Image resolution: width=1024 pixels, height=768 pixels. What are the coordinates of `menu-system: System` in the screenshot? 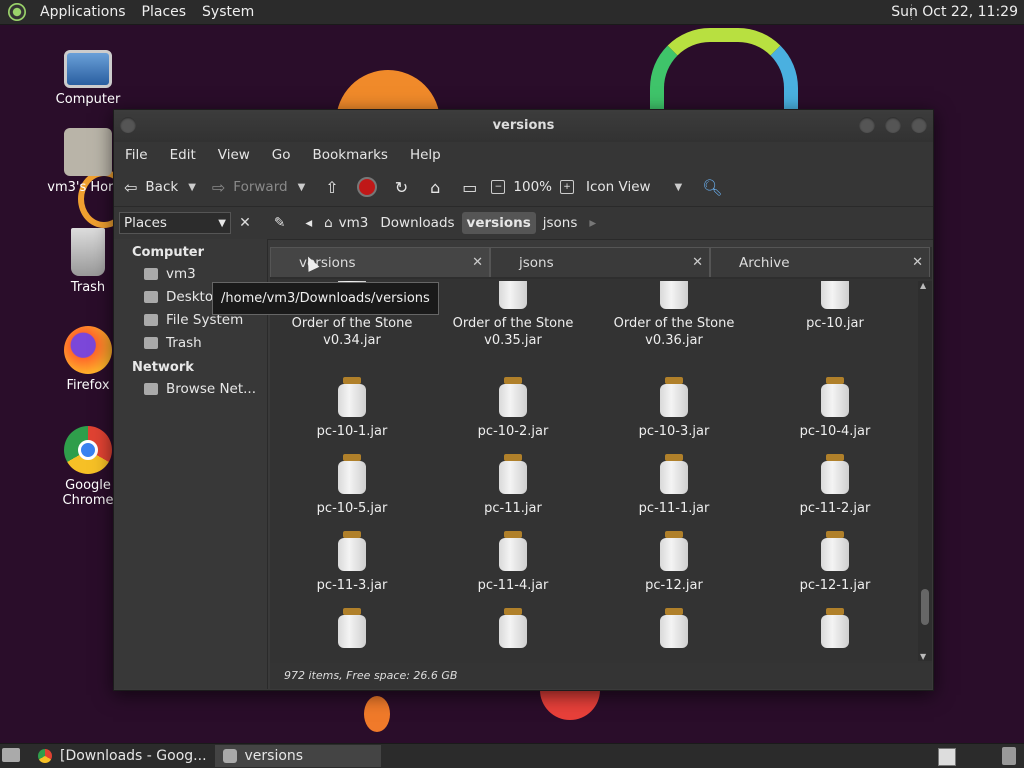 It's located at (228, 12).